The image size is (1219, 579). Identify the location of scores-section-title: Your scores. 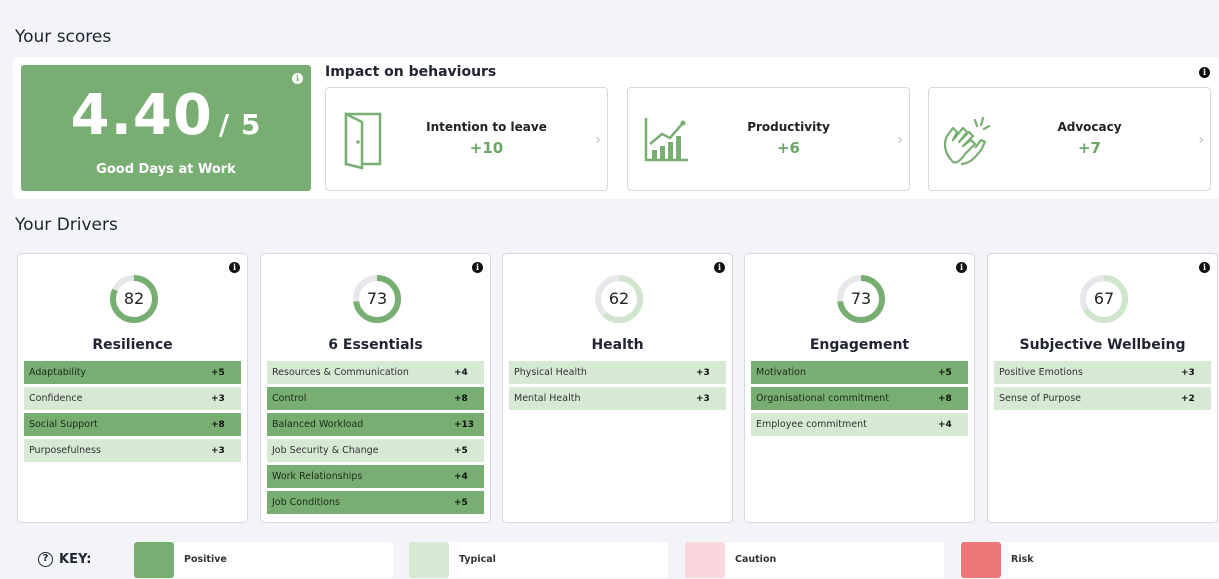
(63, 37).